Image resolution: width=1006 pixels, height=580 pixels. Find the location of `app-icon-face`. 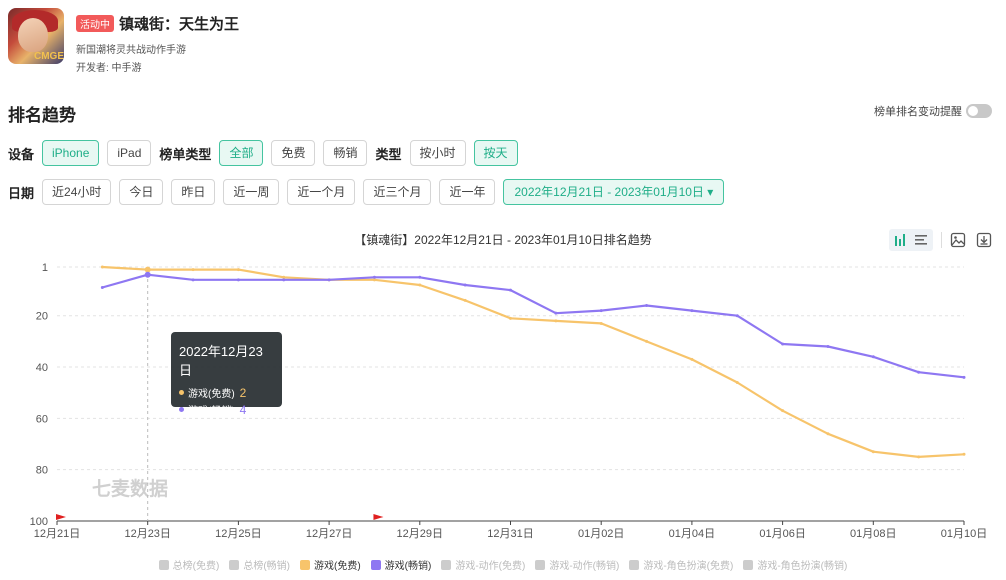

app-icon-face is located at coordinates (33, 35).